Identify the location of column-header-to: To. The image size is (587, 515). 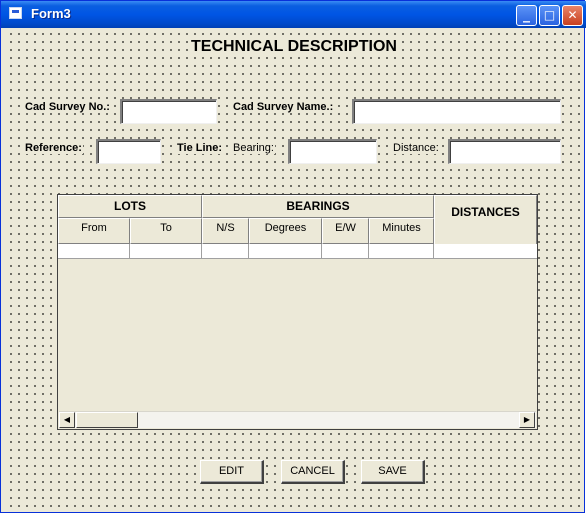
(166, 231).